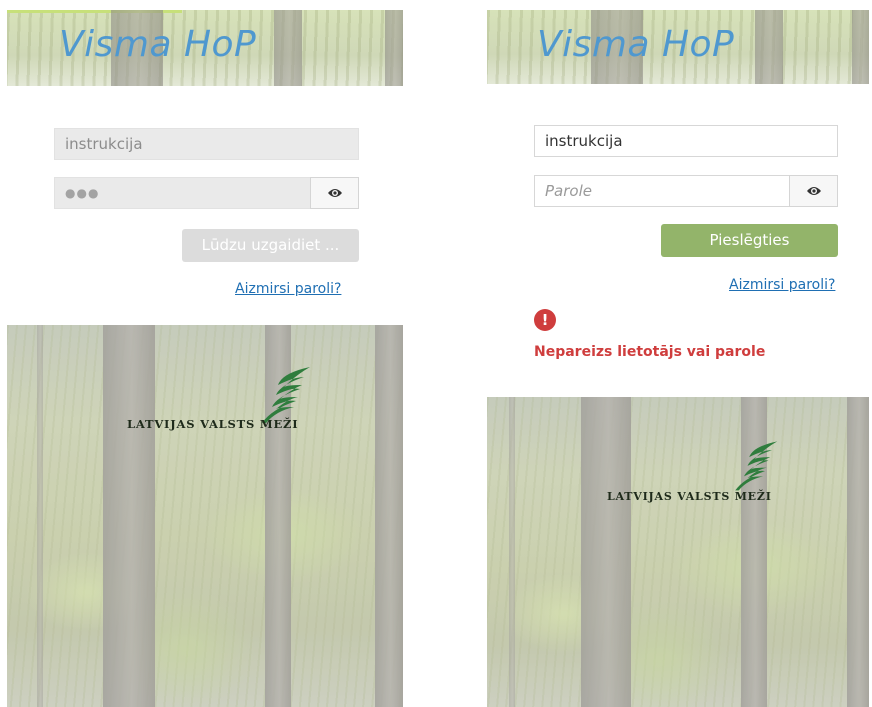  Describe the element at coordinates (545, 320) in the screenshot. I see `error-exclamation-icon: !` at that location.